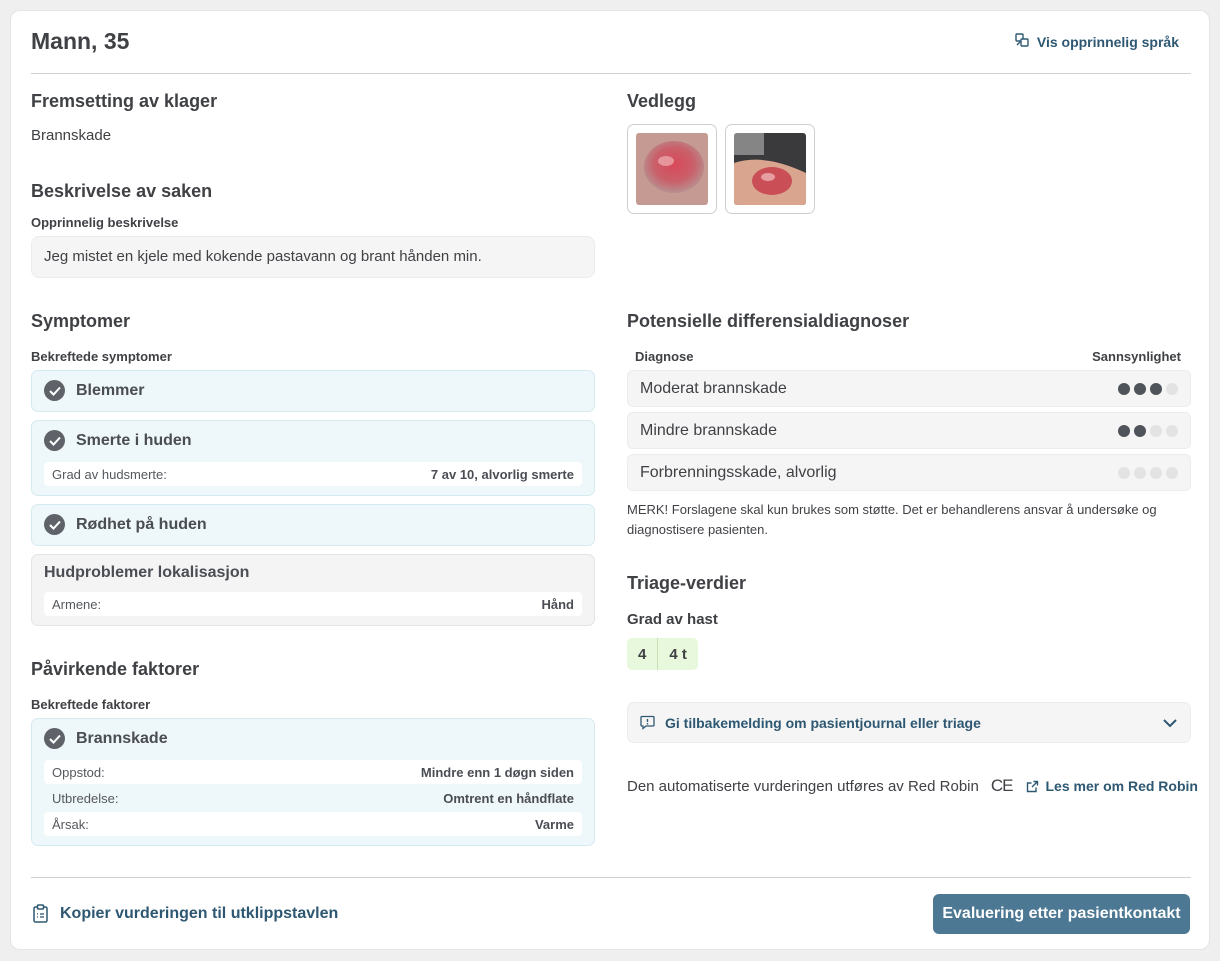 This screenshot has width=1220, height=961. I want to click on probability-column-header: Sannsynlighet, so click(1136, 356).